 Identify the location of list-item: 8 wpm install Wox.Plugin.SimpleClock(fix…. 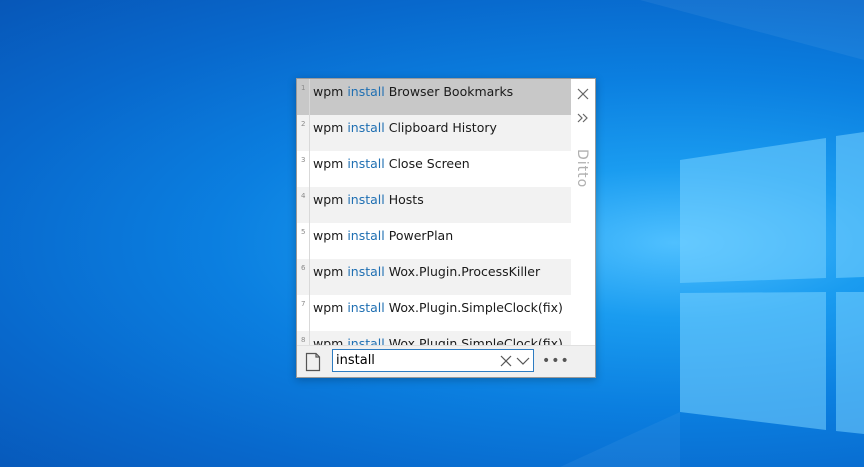
(434, 338).